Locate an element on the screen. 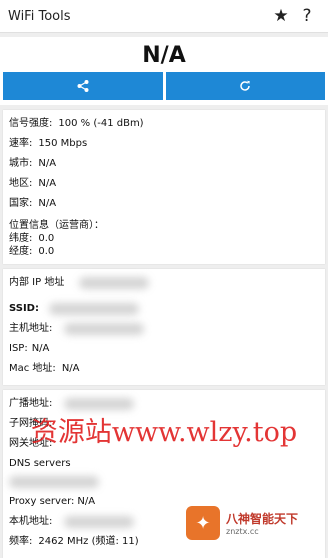 This screenshot has height=558, width=328. speed-value: 150 Mbps is located at coordinates (63, 143).